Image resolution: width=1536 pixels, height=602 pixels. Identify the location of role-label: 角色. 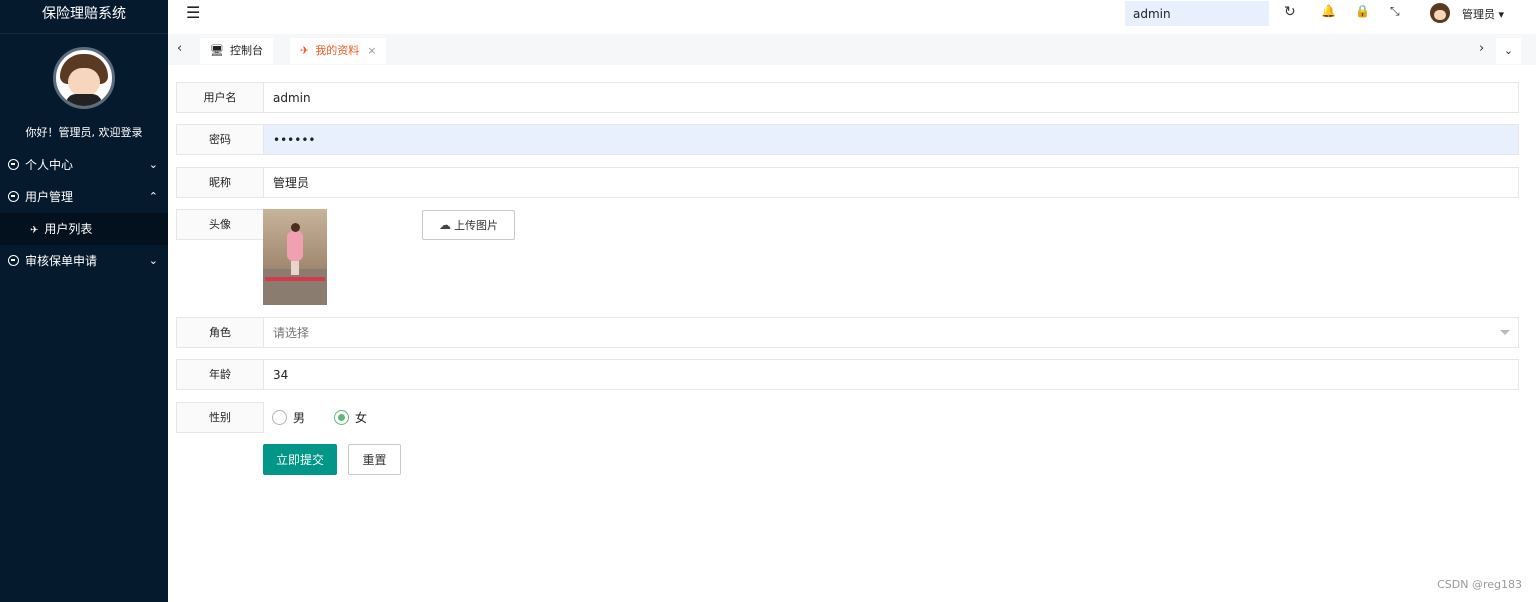
(220, 332).